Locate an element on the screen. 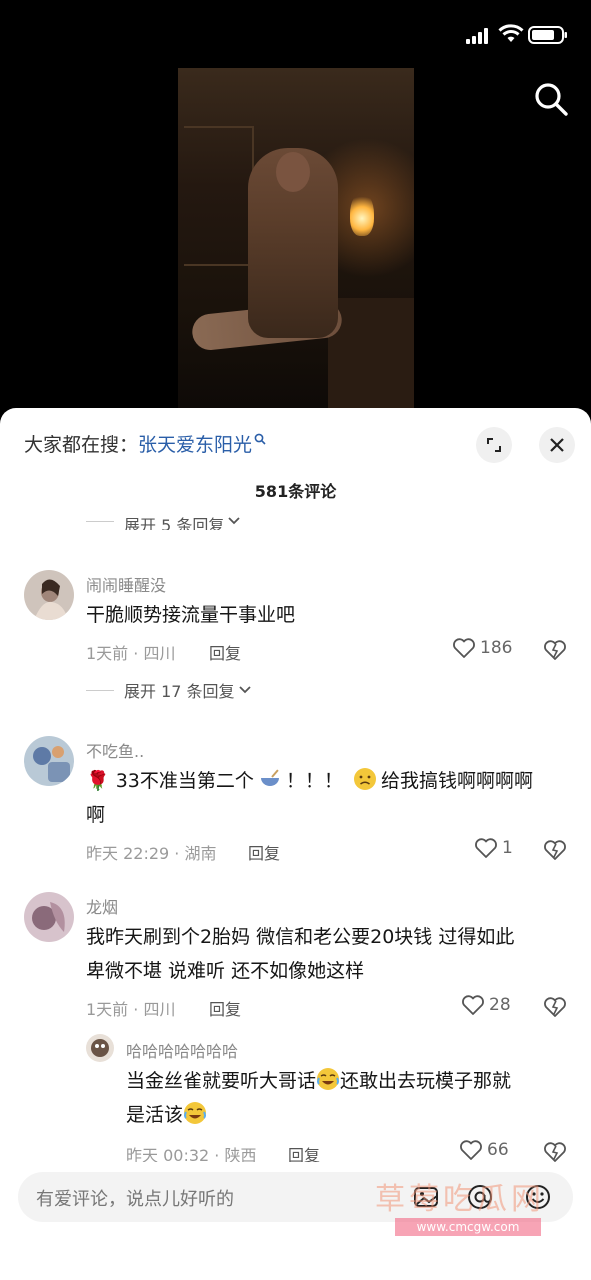 Image resolution: width=591 pixels, height=1280 pixels. like-button: 28 is located at coordinates (486, 1005).